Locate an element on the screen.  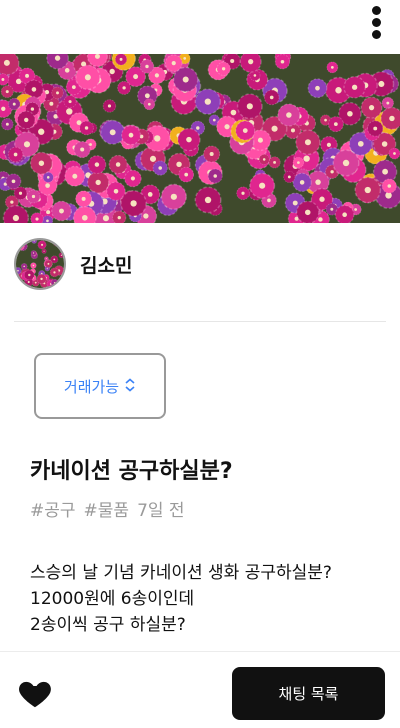
body-line: 2송이씩 공구 하실분? is located at coordinates (108, 625).